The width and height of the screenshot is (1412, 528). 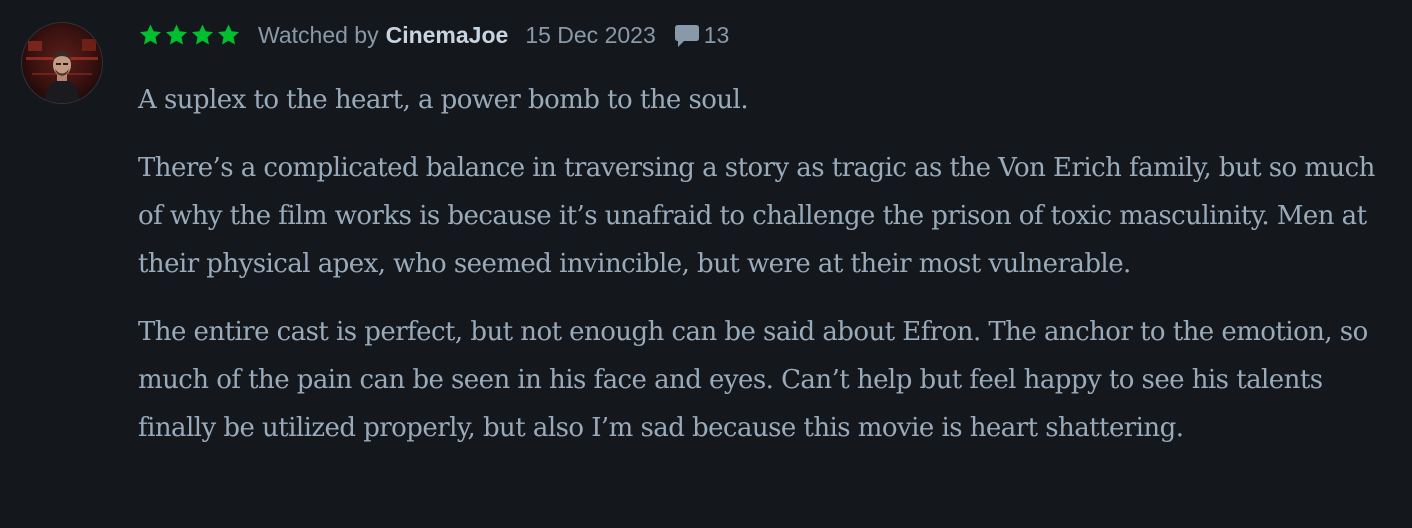 I want to click on avatar-image, so click(x=62, y=63).